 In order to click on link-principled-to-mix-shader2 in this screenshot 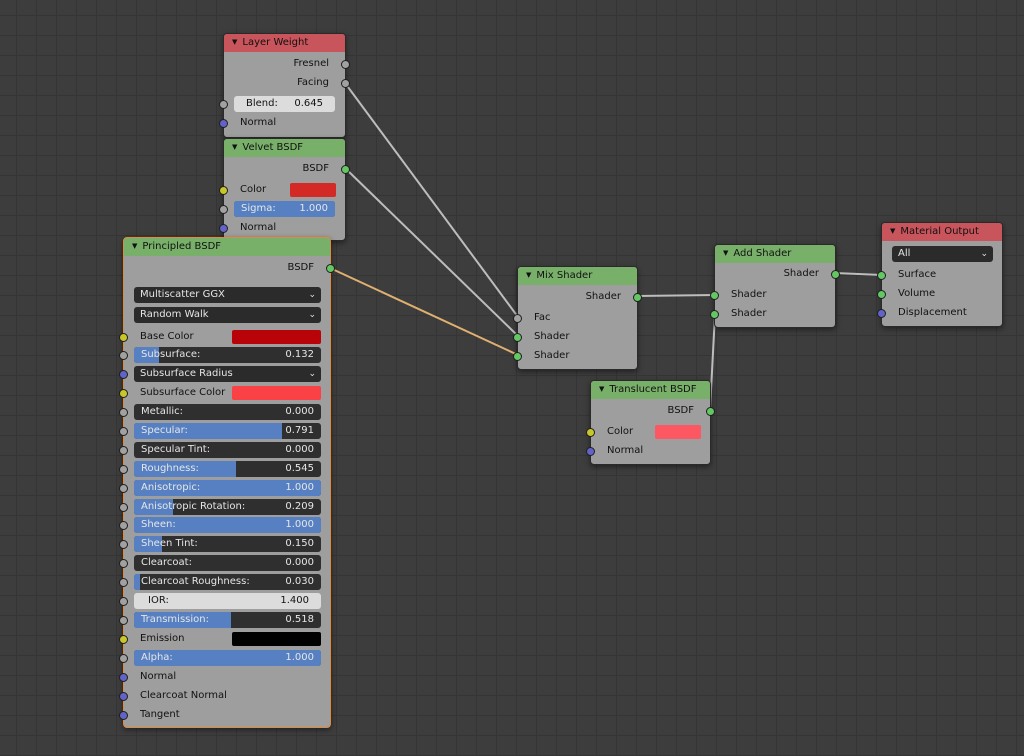, I will do `click(424, 311)`.